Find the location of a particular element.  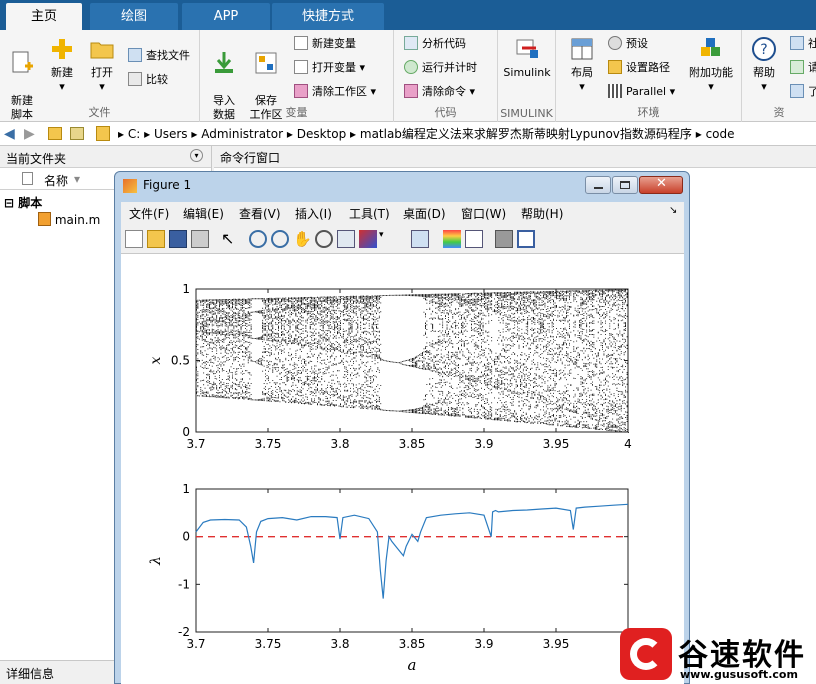

minimize-button is located at coordinates (598, 185).